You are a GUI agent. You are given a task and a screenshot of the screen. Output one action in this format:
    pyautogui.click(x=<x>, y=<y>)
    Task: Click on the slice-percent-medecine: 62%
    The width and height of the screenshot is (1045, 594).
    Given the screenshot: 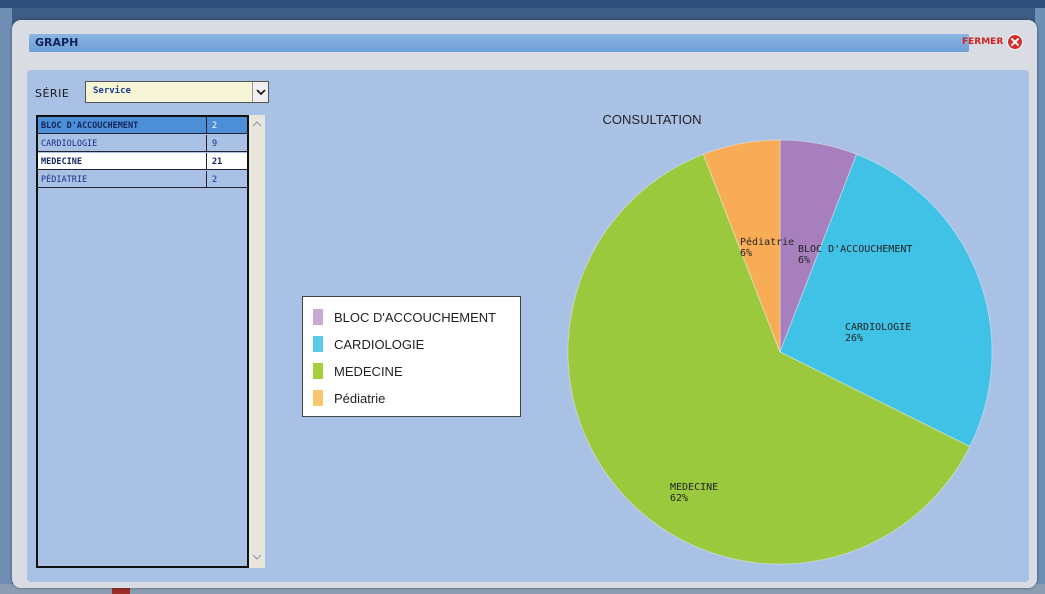 What is the action you would take?
    pyautogui.click(x=679, y=498)
    